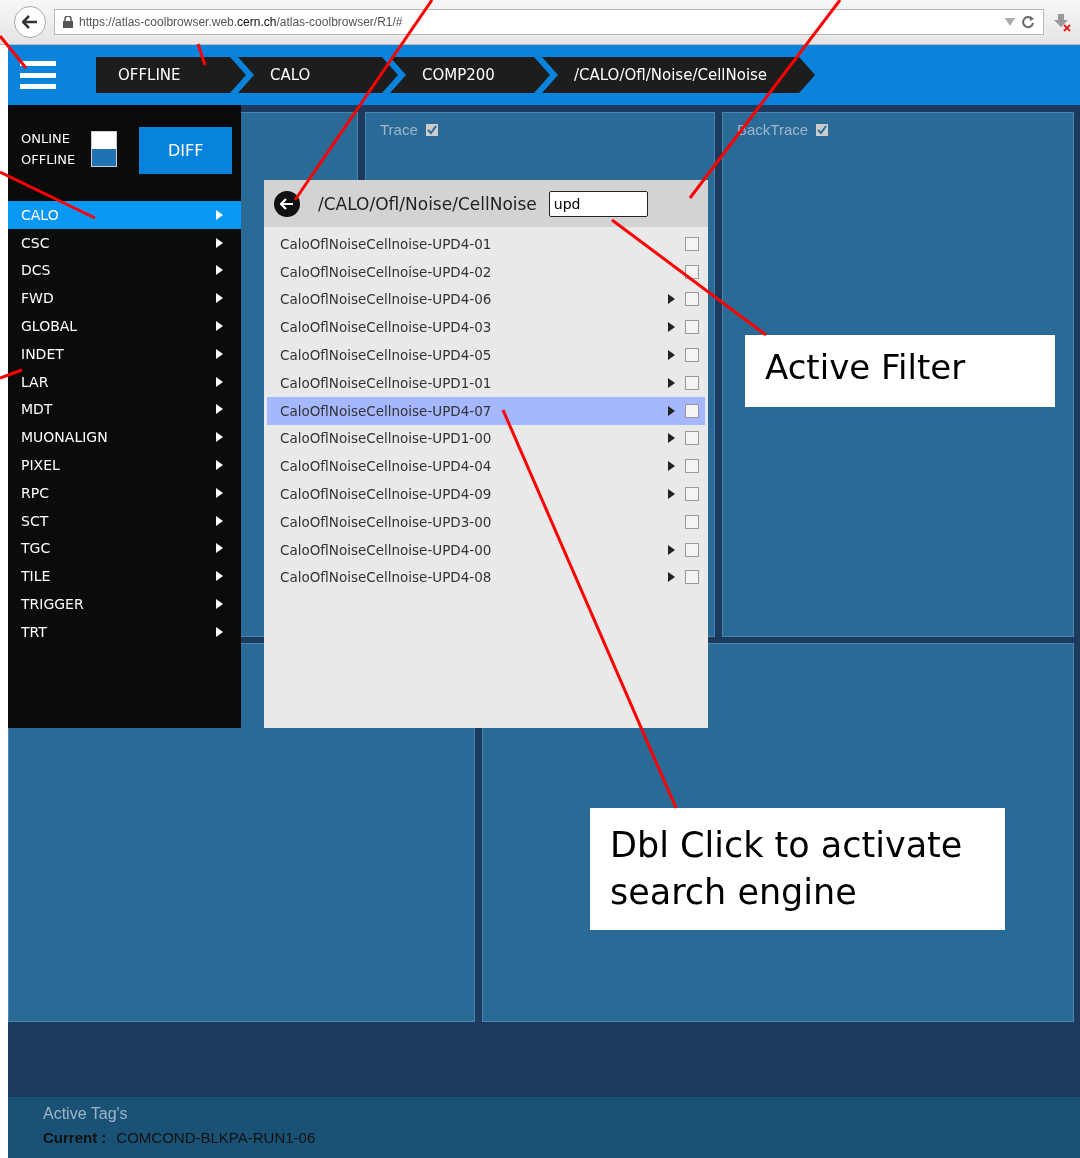  I want to click on menu-item: MDT, so click(124, 409).